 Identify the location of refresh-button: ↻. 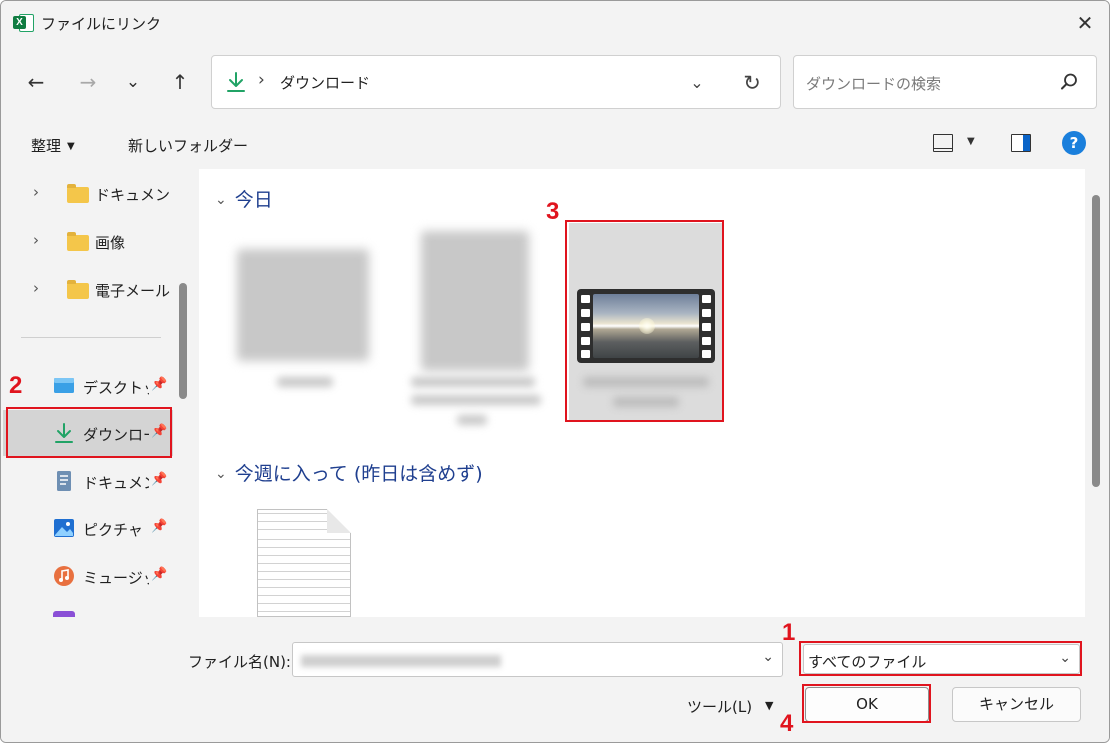
(752, 83).